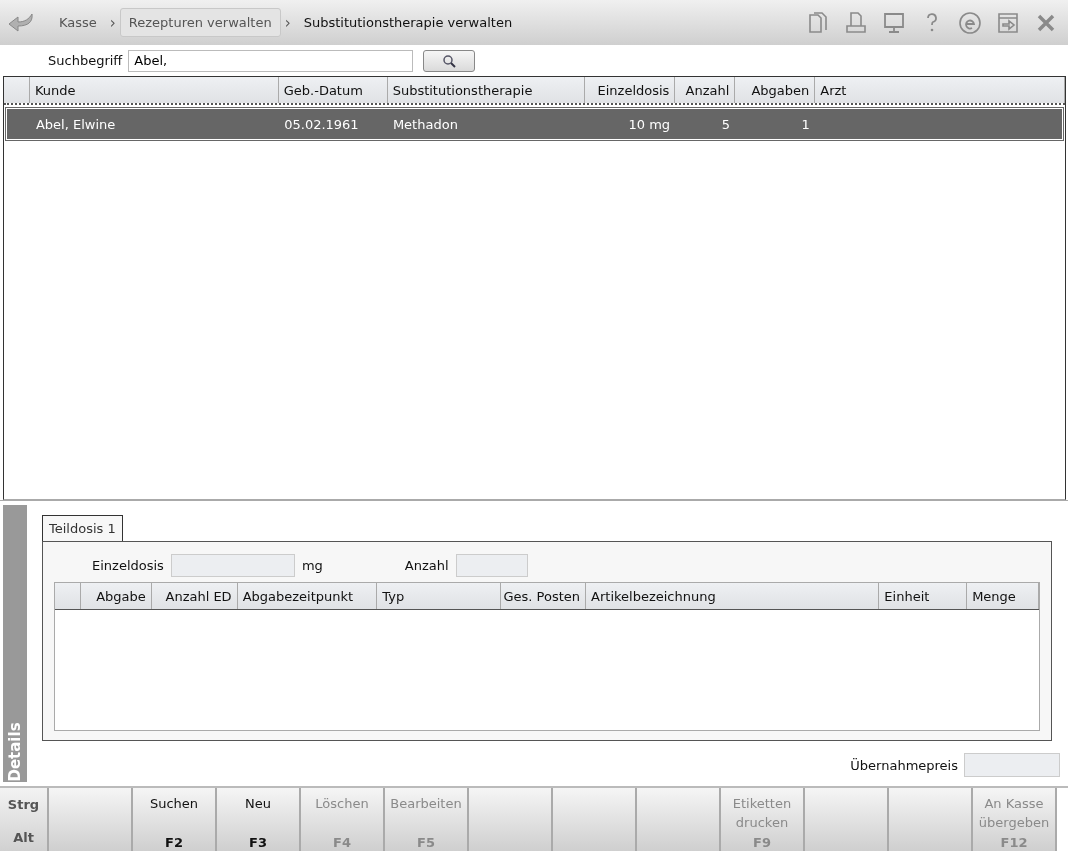 This screenshot has width=1068, height=851. I want to click on monitor-icon, so click(894, 22).